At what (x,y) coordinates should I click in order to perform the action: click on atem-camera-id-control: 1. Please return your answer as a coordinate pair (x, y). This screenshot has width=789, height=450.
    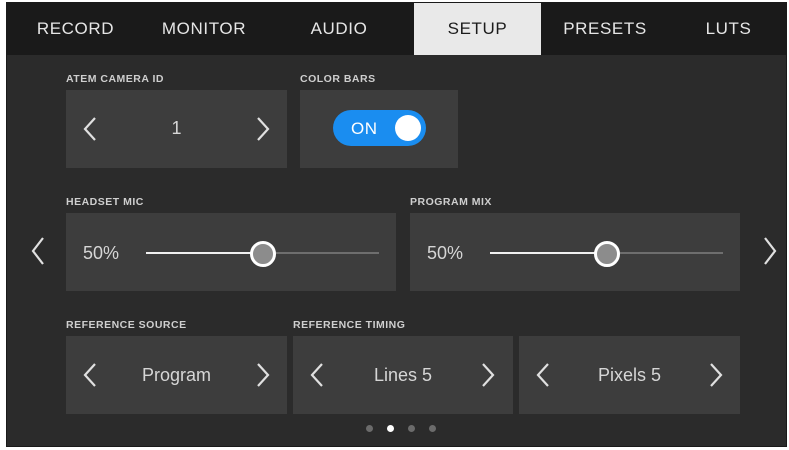
    Looking at the image, I should click on (176, 129).